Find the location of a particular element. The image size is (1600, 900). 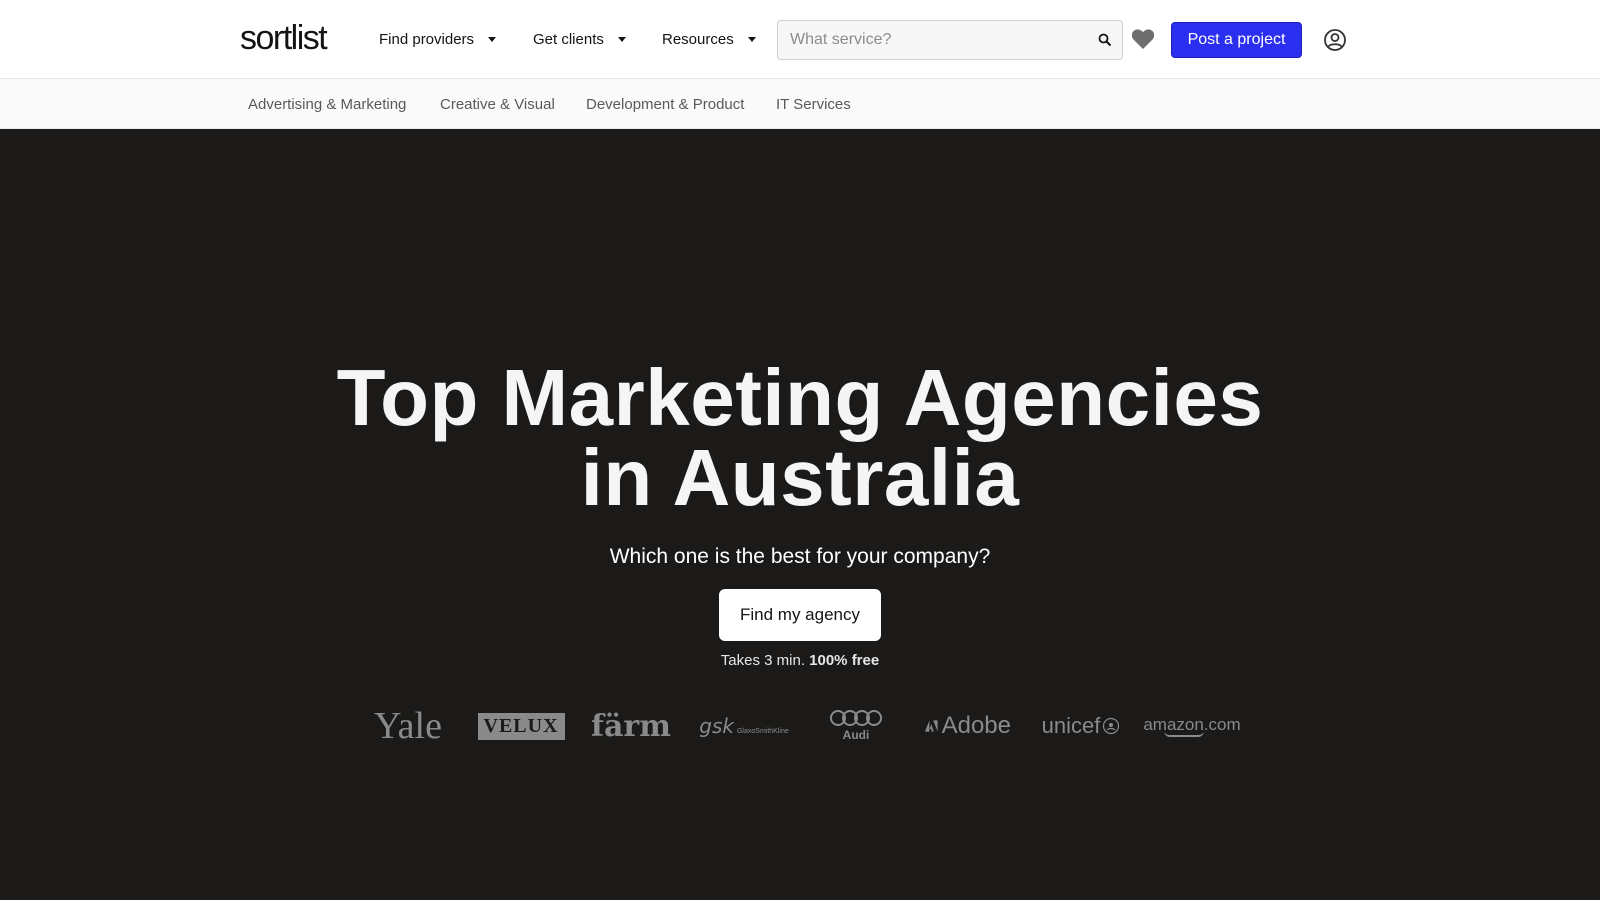

gsk-logo-subtext: GlaxoSmithKline is located at coordinates (762, 731).